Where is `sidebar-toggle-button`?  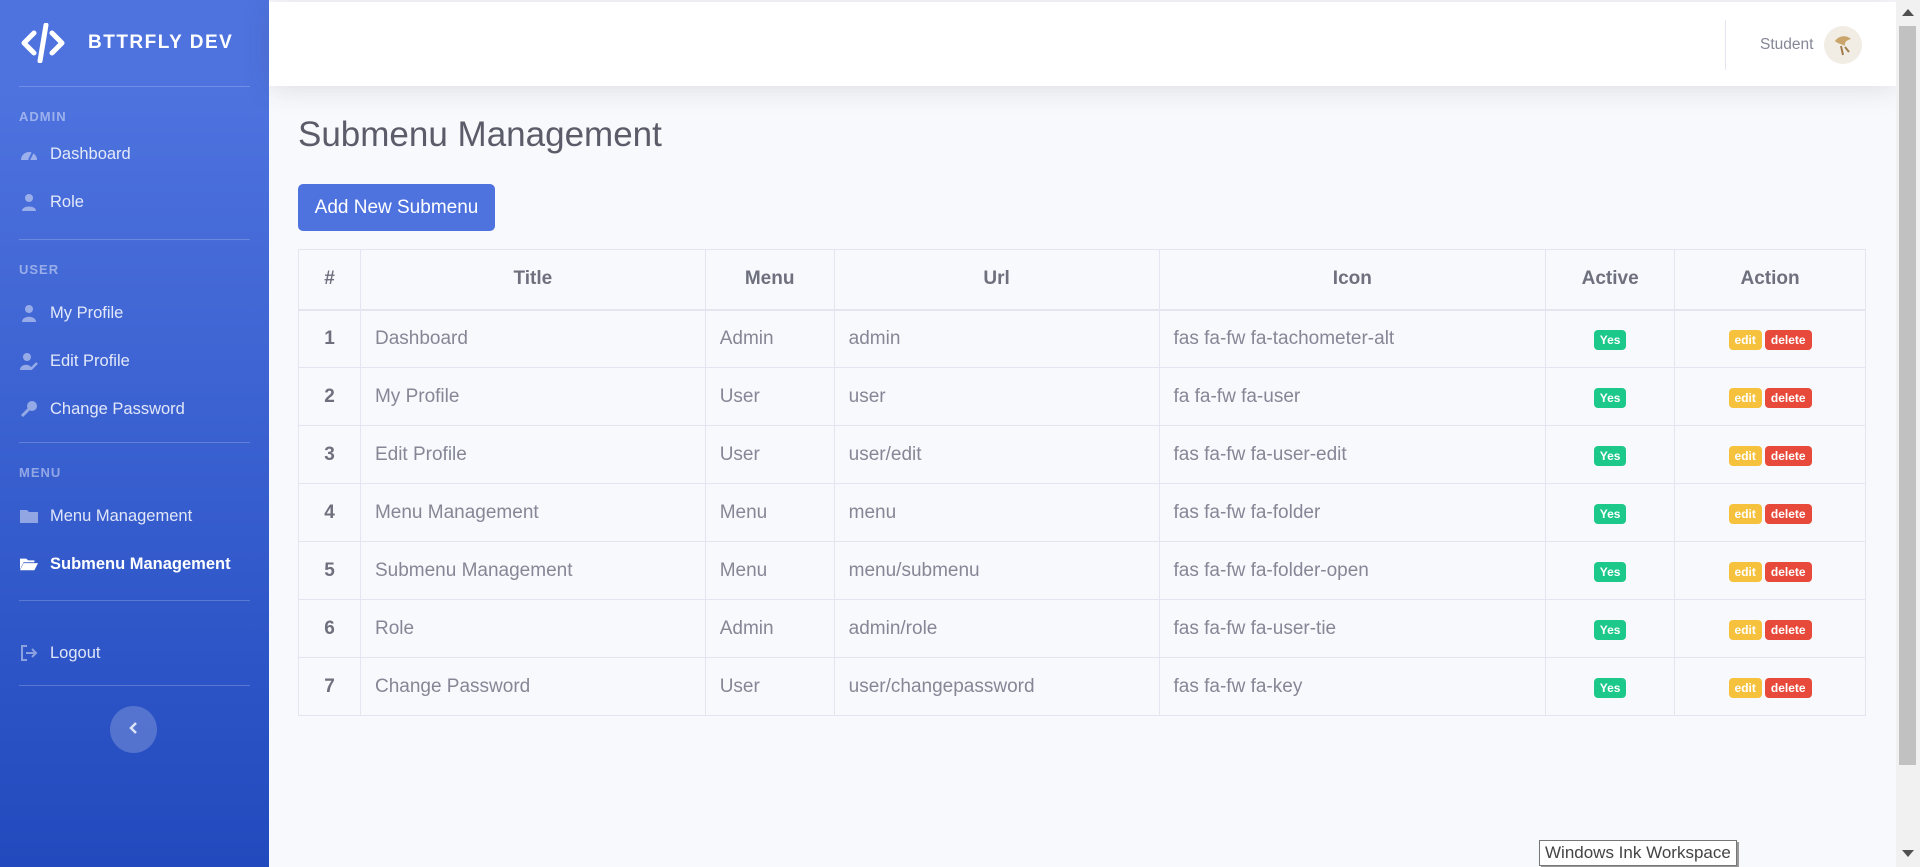
sidebar-toggle-button is located at coordinates (133, 729).